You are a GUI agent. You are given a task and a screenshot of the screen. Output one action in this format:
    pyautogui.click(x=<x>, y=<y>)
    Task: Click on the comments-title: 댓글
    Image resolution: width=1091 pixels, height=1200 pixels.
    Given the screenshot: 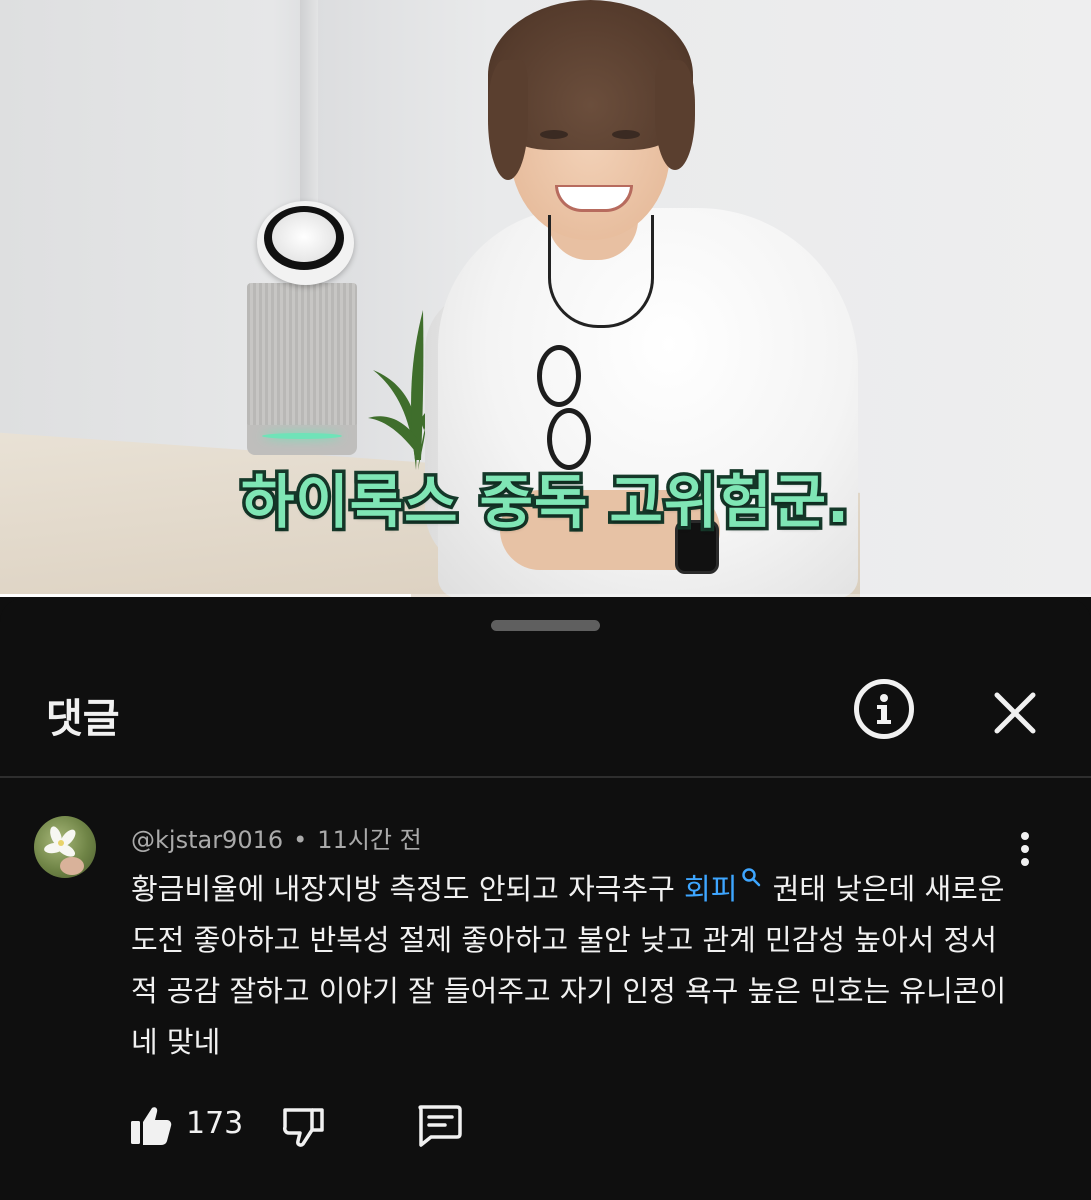 What is the action you would take?
    pyautogui.click(x=83, y=719)
    